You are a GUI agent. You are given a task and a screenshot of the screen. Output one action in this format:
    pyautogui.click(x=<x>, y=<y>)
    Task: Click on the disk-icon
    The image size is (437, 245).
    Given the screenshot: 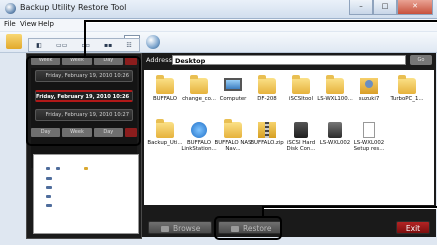 What is the action you would take?
    pyautogui.click(x=301, y=130)
    